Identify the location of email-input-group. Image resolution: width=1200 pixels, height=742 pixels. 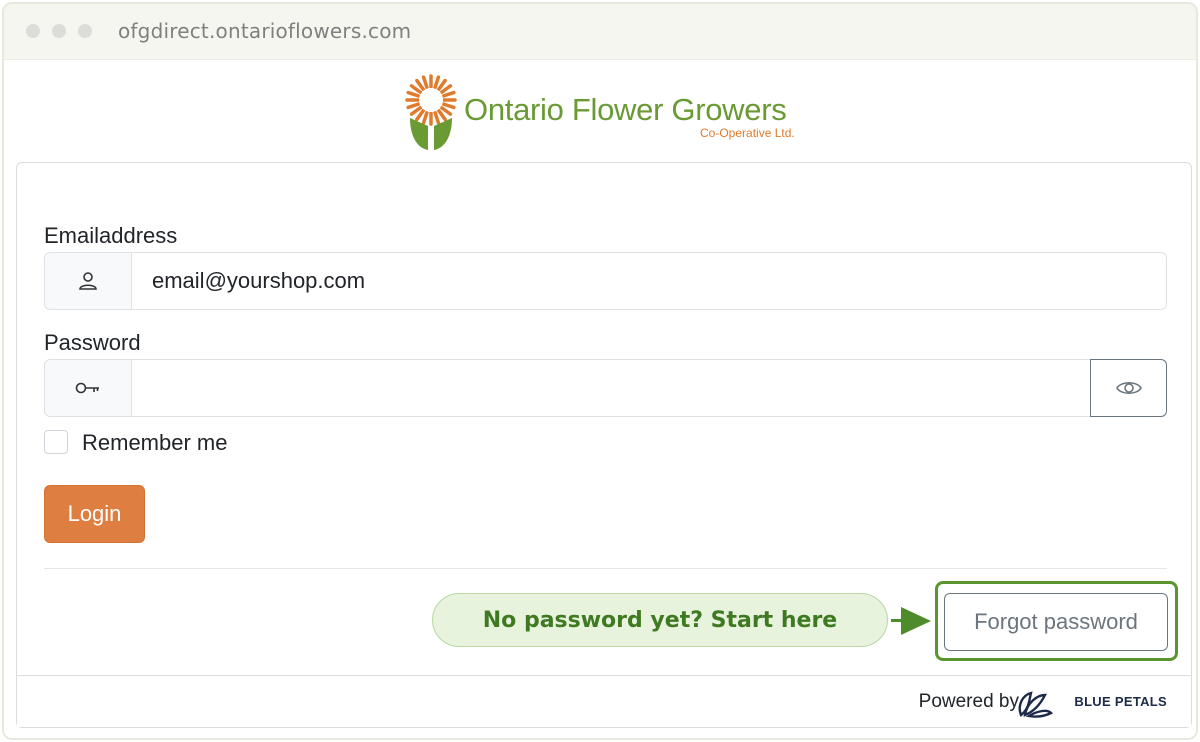
(605, 281).